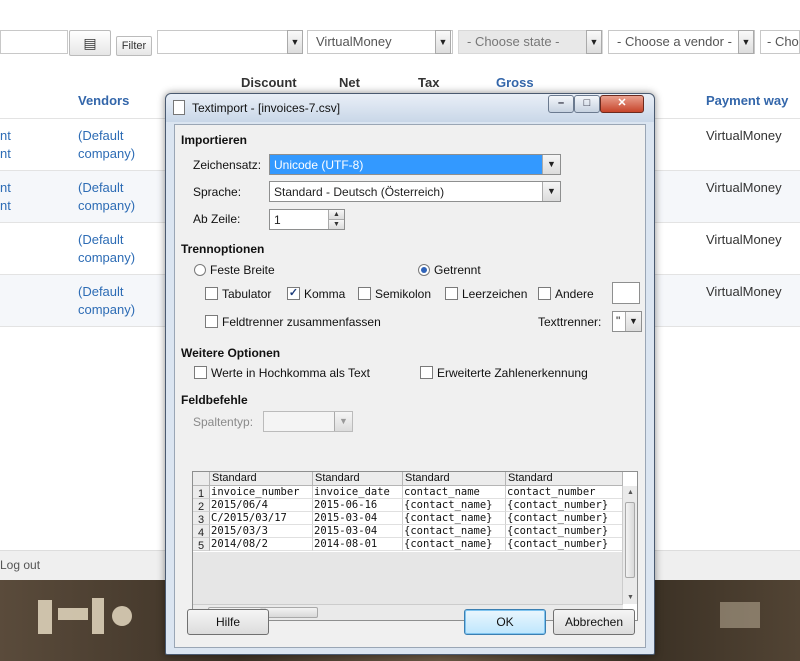 This screenshot has width=800, height=661. I want to click on fixed-width-radio, so click(200, 270).